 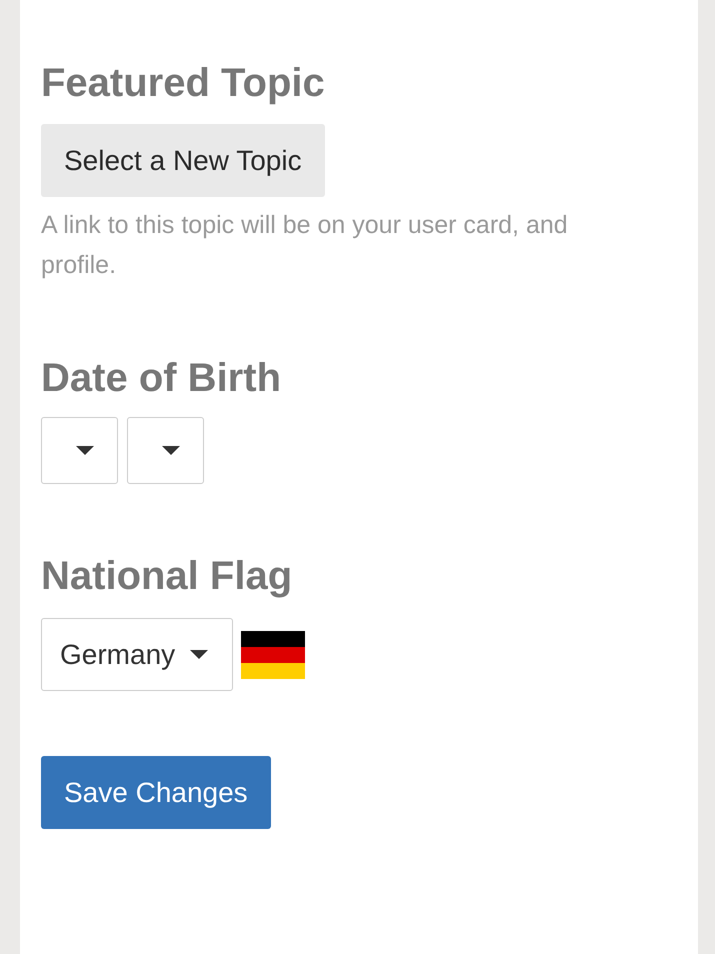 What do you see at coordinates (166, 576) in the screenshot?
I see `section-heading: National Flag` at bounding box center [166, 576].